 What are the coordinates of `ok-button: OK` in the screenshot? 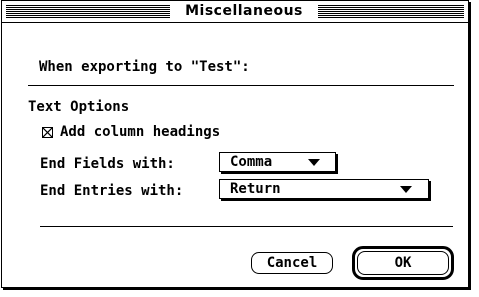 It's located at (403, 263).